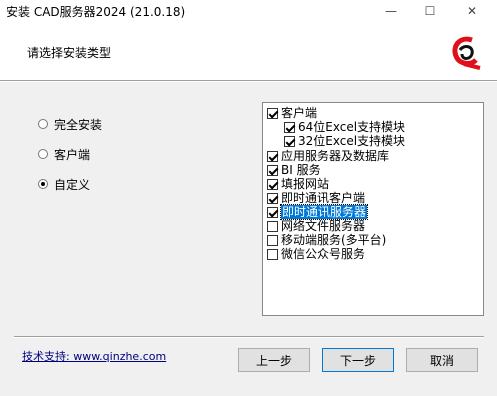  Describe the element at coordinates (72, 184) in the screenshot. I see `radio-label: 自定义` at that location.